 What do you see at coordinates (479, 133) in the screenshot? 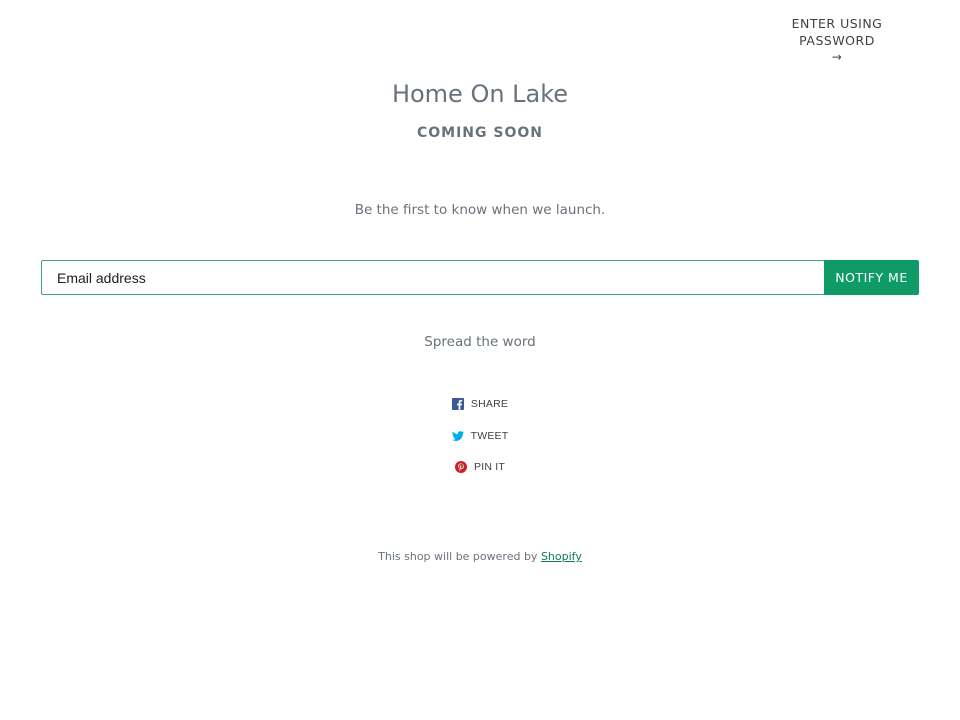
I see `coming-soon-heading: COMING SOON` at bounding box center [479, 133].